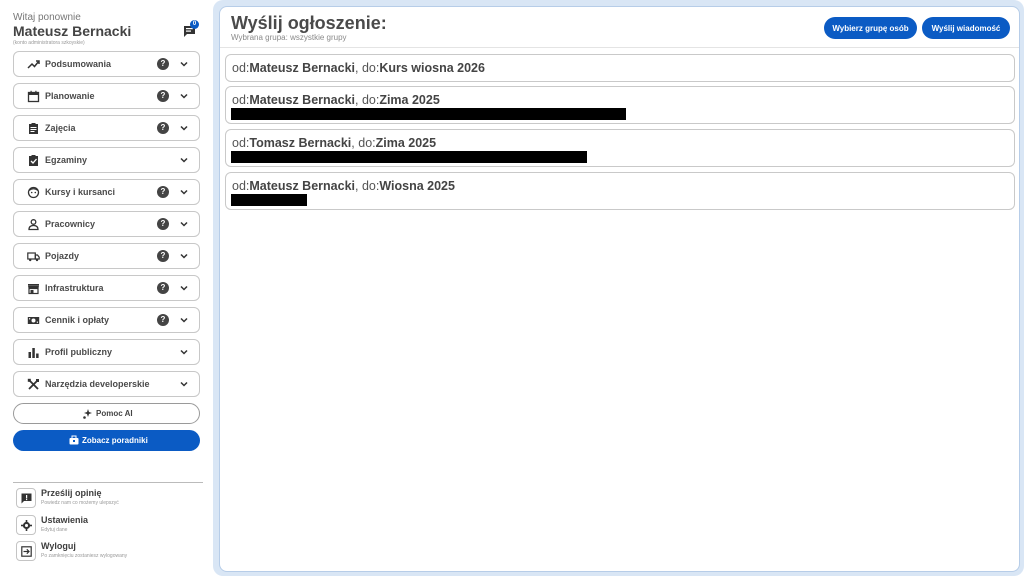  I want to click on sidebar-item-cennik: Cennik i opłaty ?, so click(106, 320).